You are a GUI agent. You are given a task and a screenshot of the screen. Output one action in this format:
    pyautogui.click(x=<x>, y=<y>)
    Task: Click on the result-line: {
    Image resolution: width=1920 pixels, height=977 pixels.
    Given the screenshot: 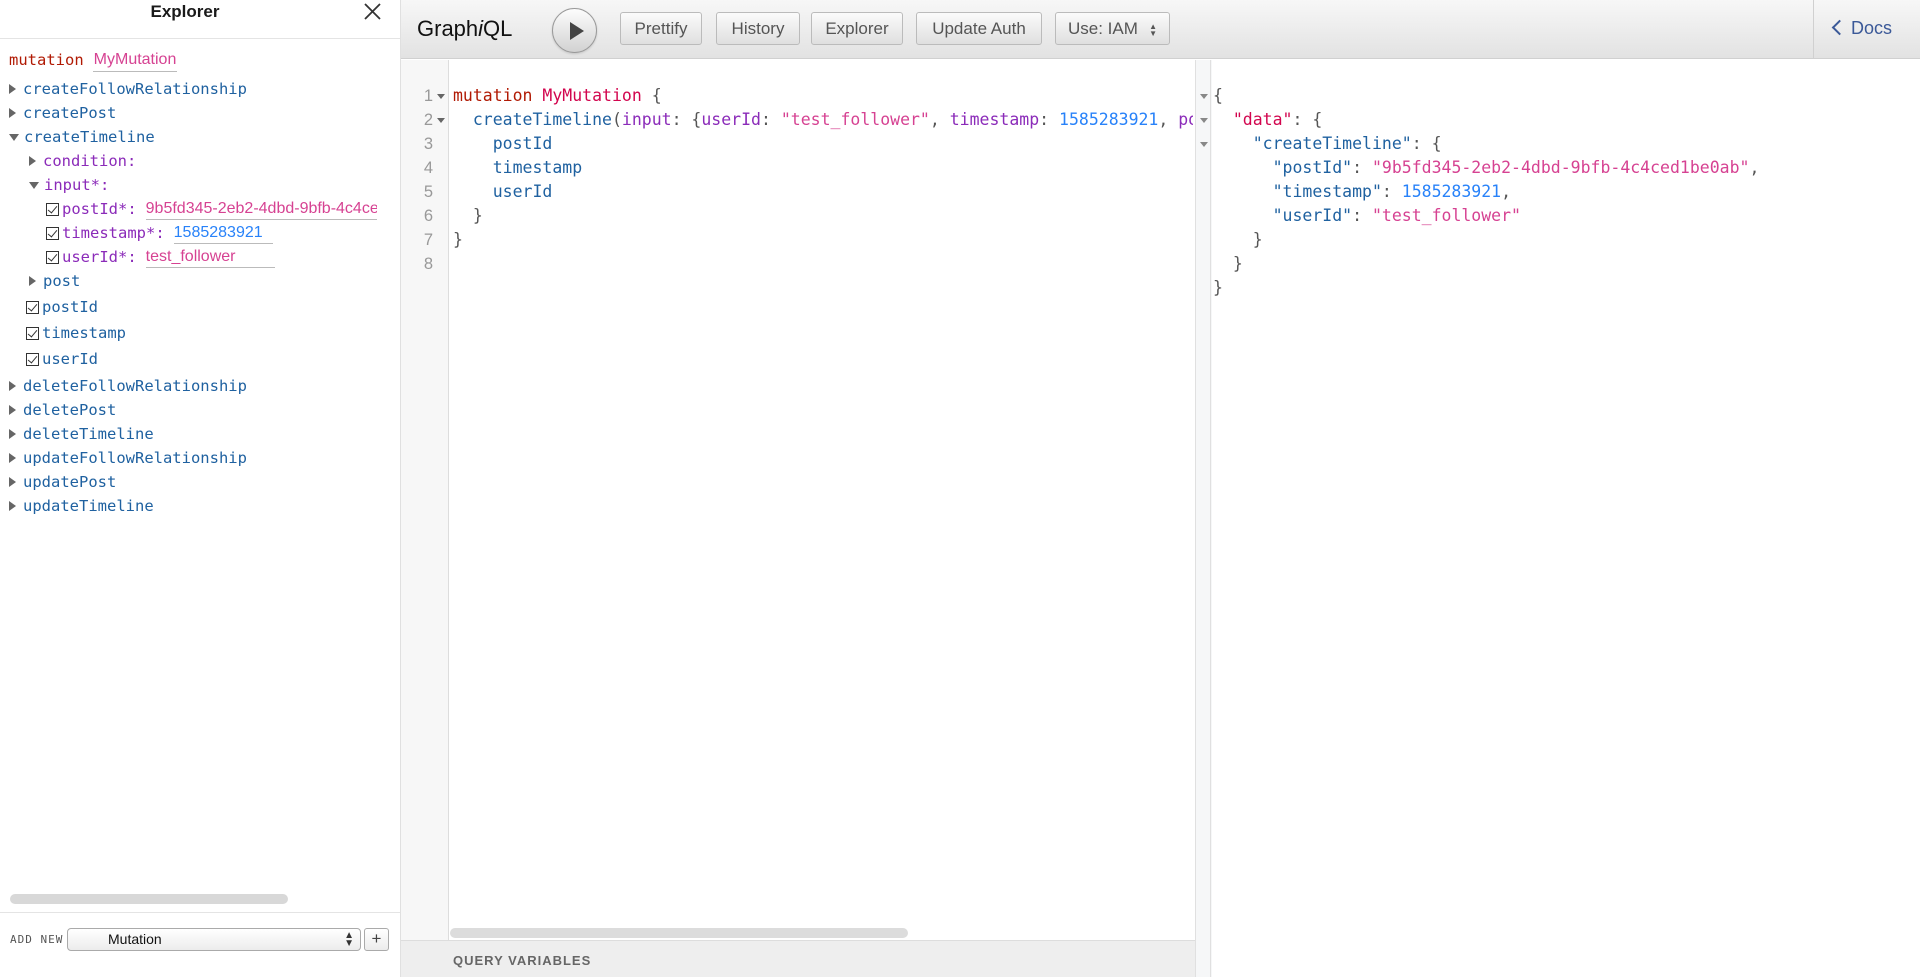 What is the action you would take?
    pyautogui.click(x=1218, y=96)
    